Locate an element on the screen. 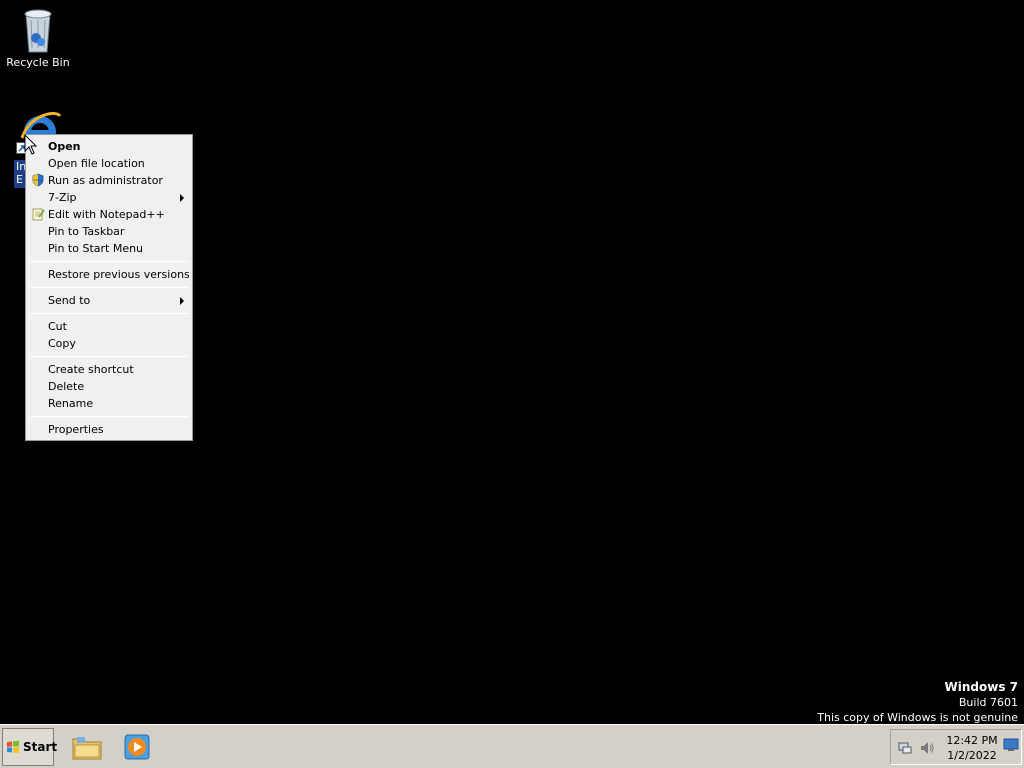 The image size is (1024, 768). windows-explorer-icon is located at coordinates (87, 747).